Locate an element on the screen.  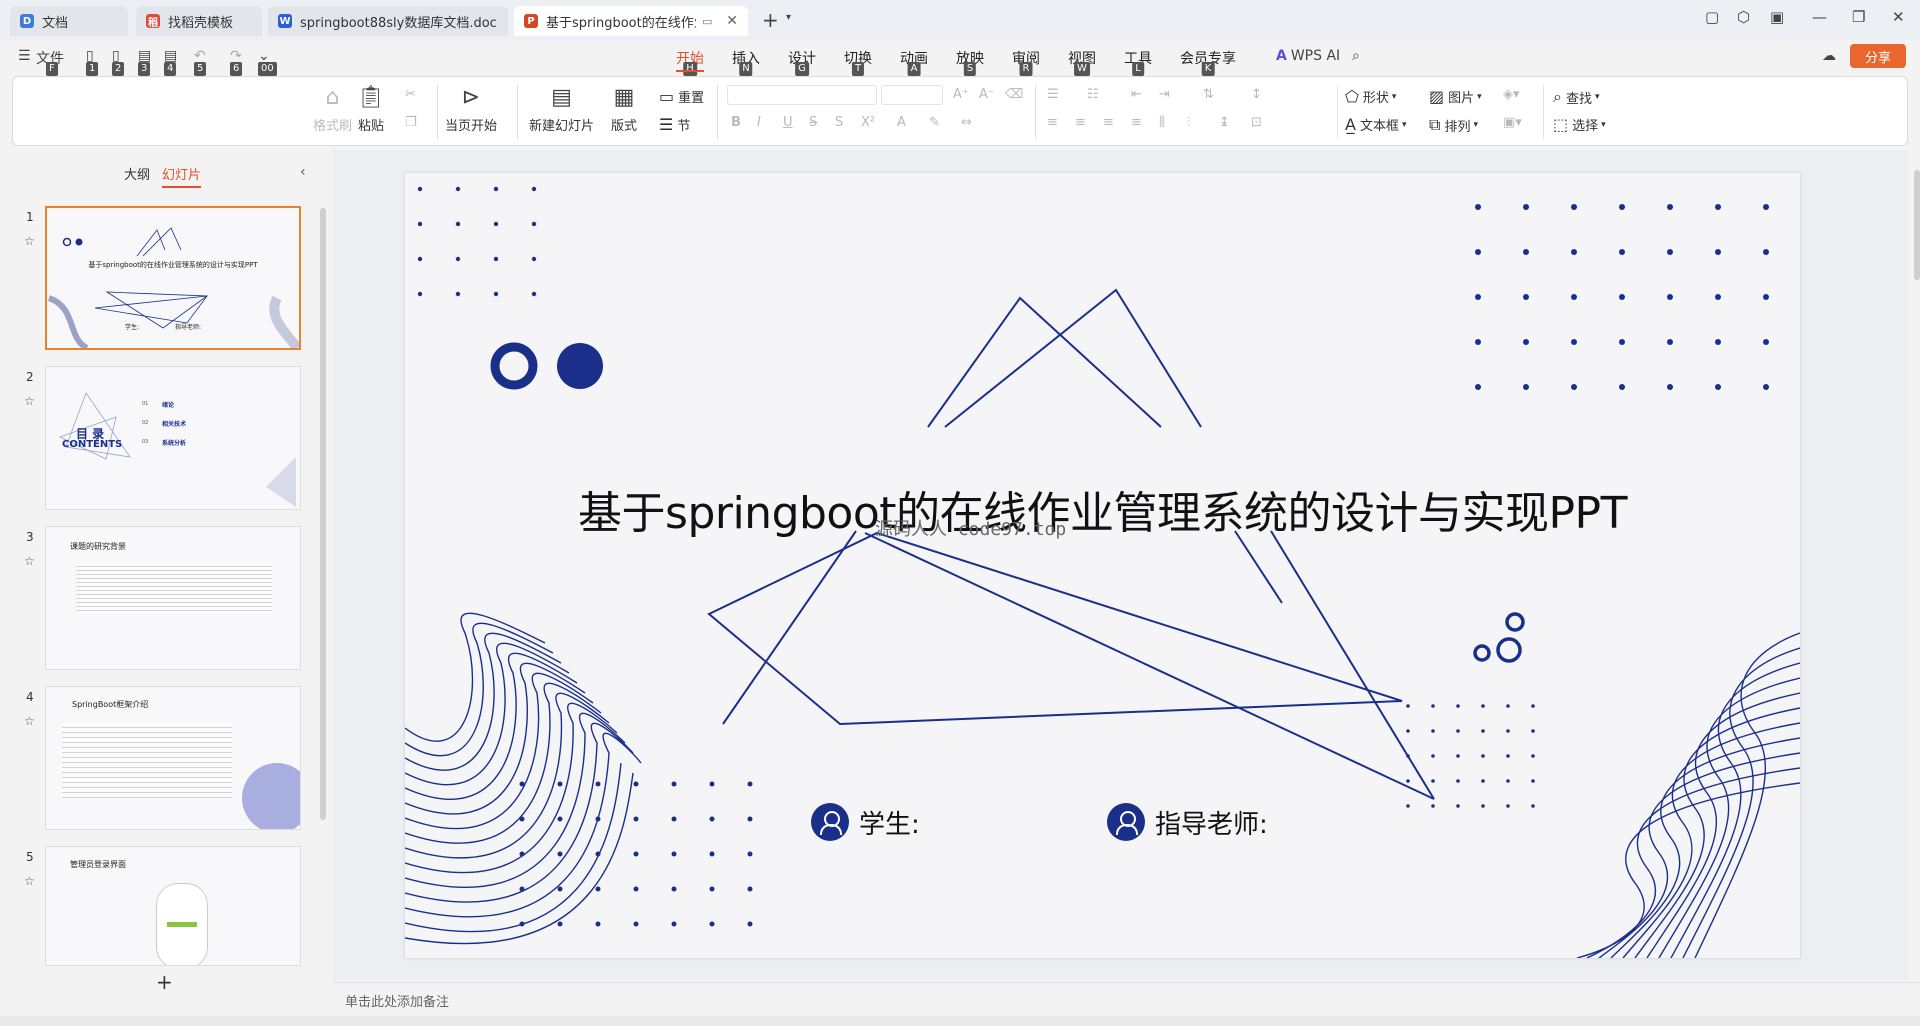
shadow-icon: S is located at coordinates (839, 122).